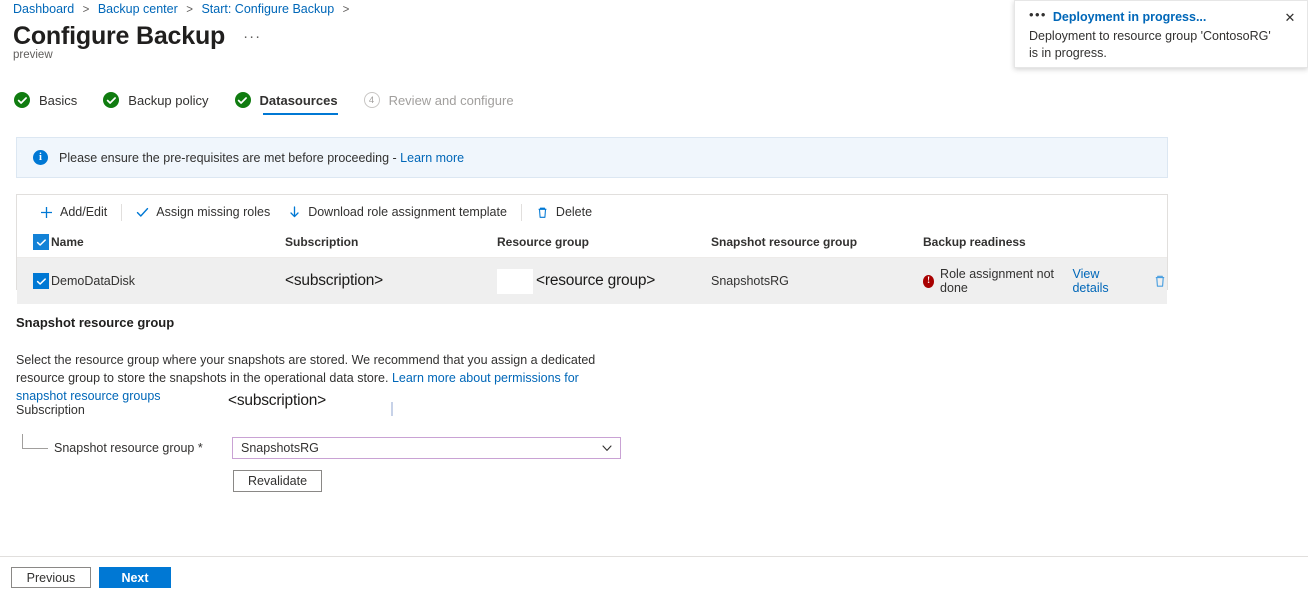  Describe the element at coordinates (41, 242) in the screenshot. I see `select-all-checkbox` at that location.